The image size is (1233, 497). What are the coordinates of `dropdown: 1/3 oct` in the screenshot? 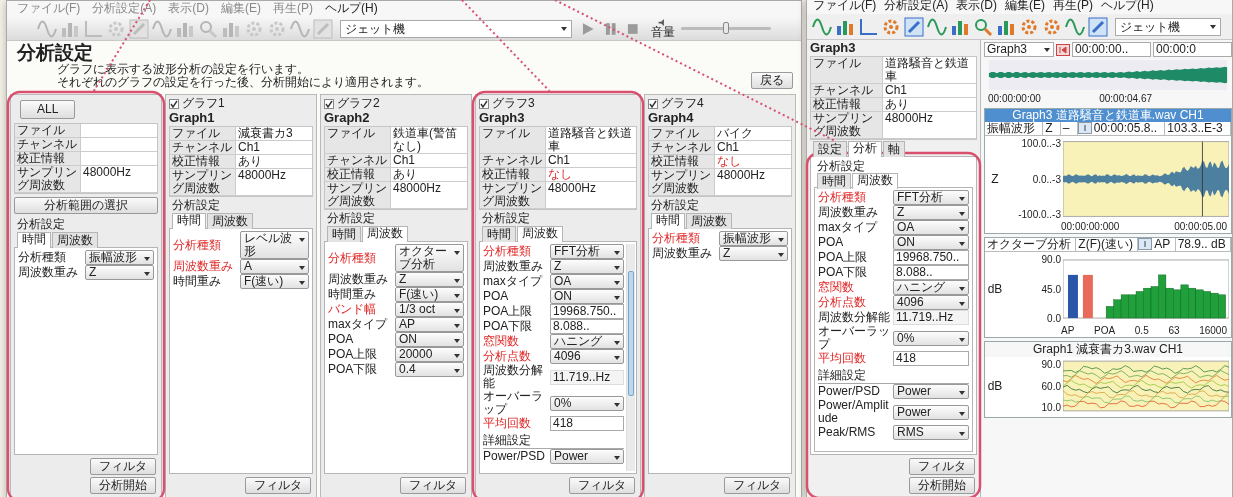 It's located at (429, 309).